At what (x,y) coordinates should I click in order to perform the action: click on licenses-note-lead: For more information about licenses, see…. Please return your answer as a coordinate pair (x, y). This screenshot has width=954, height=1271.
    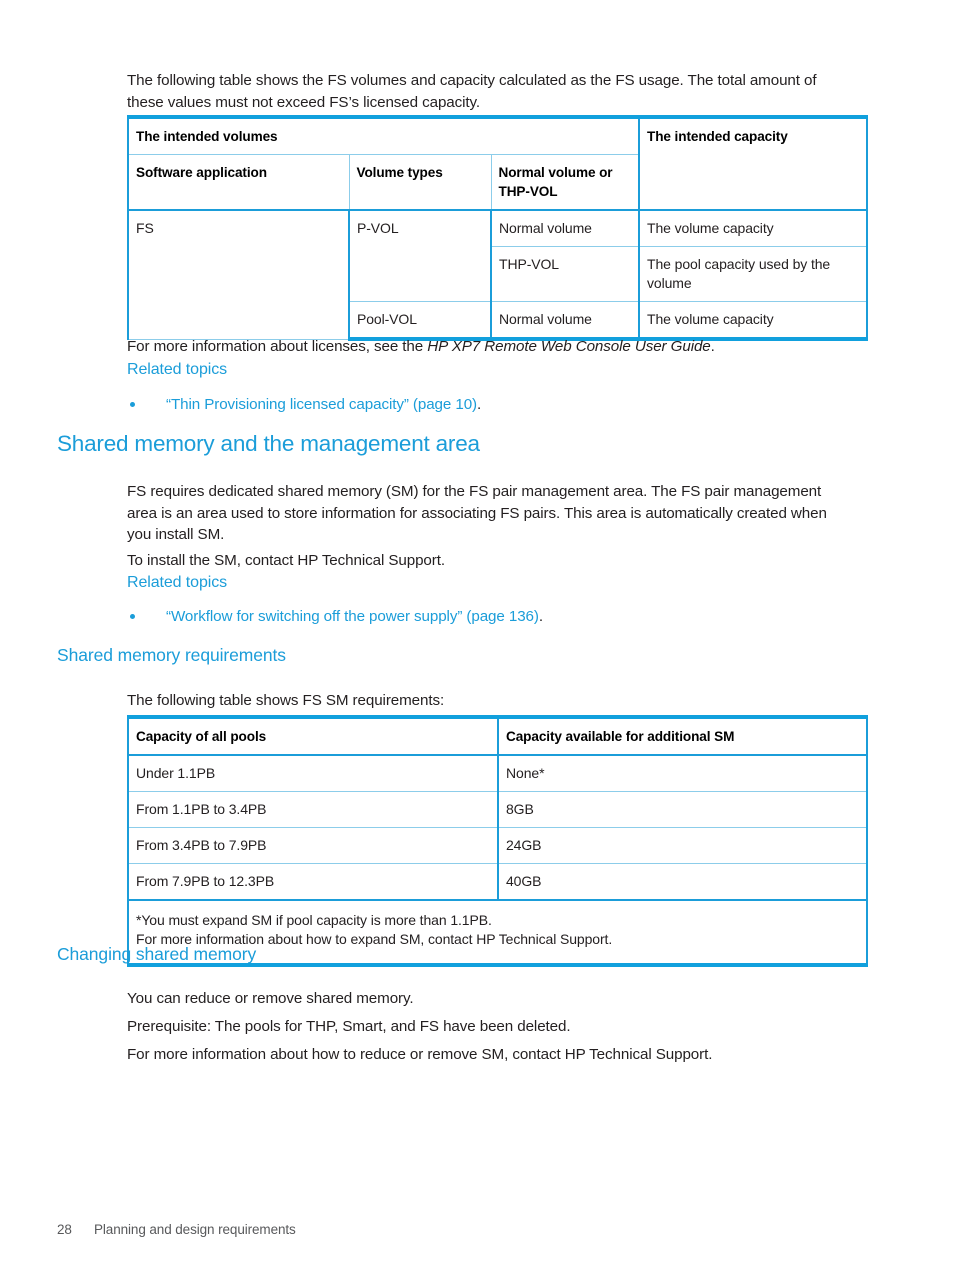
    Looking at the image, I should click on (277, 347).